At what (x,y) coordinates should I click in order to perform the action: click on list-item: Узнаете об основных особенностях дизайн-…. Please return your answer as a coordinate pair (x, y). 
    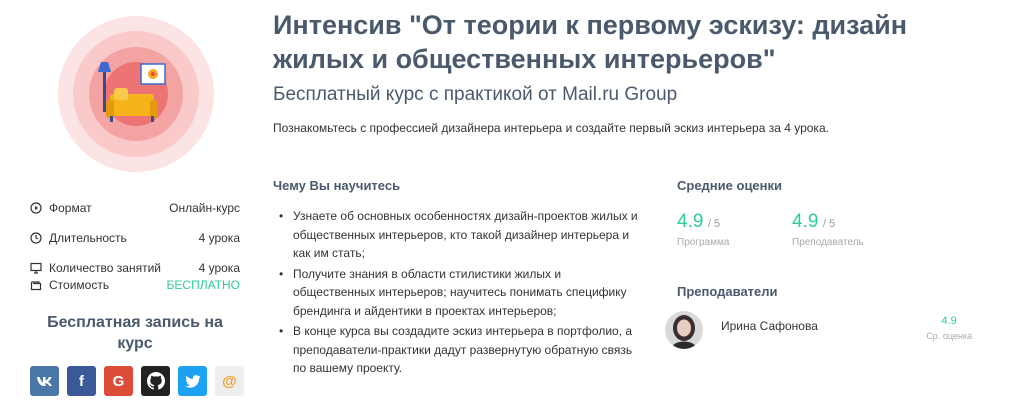
    Looking at the image, I should click on (461, 235).